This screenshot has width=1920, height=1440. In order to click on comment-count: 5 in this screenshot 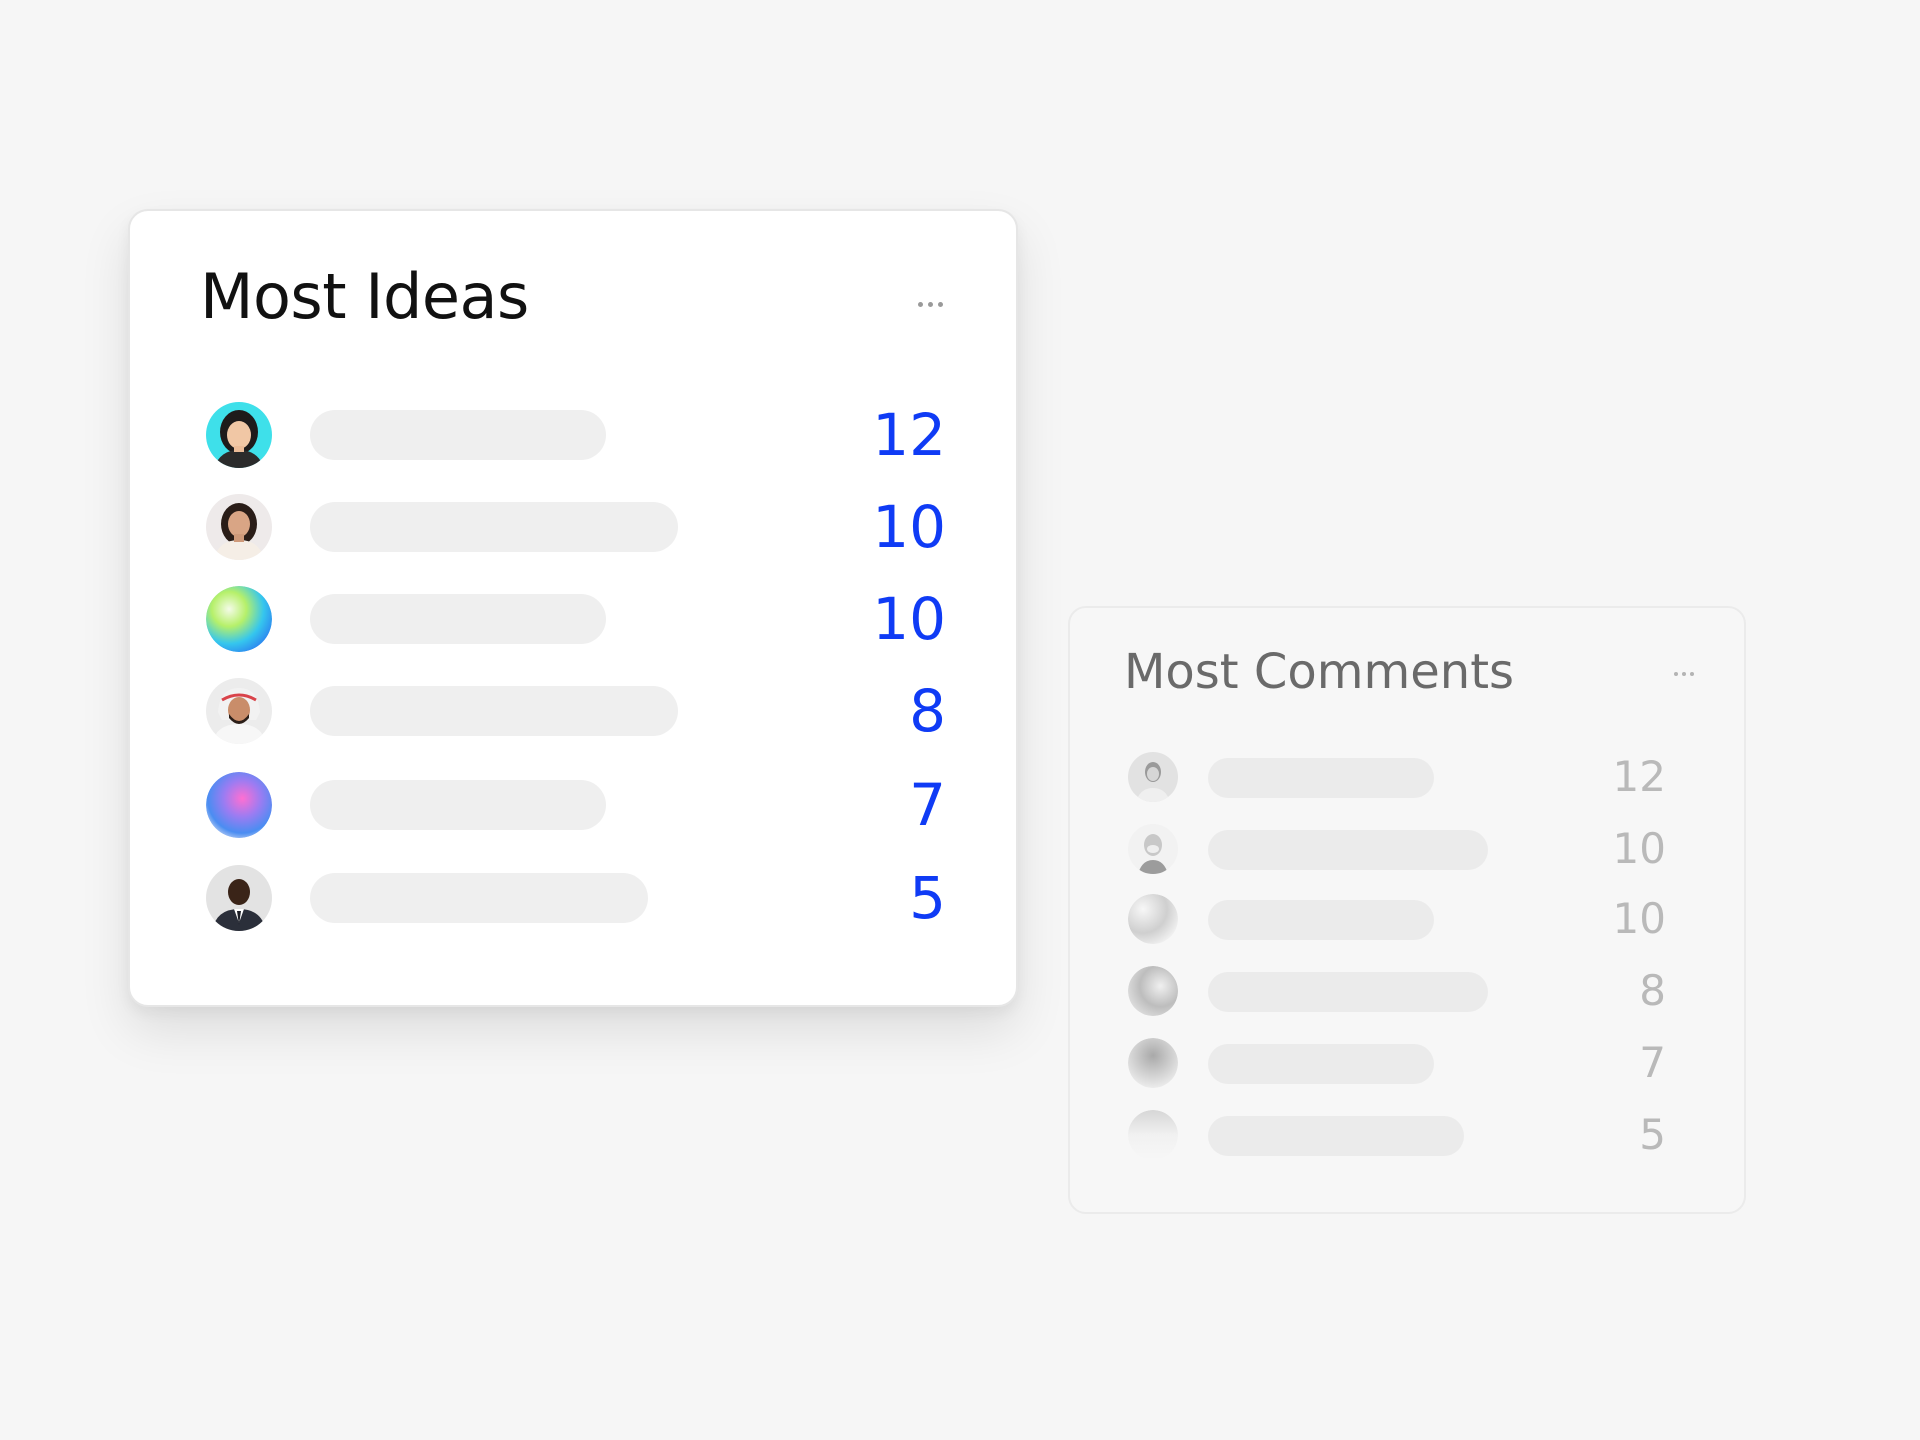, I will do `click(1652, 1134)`.